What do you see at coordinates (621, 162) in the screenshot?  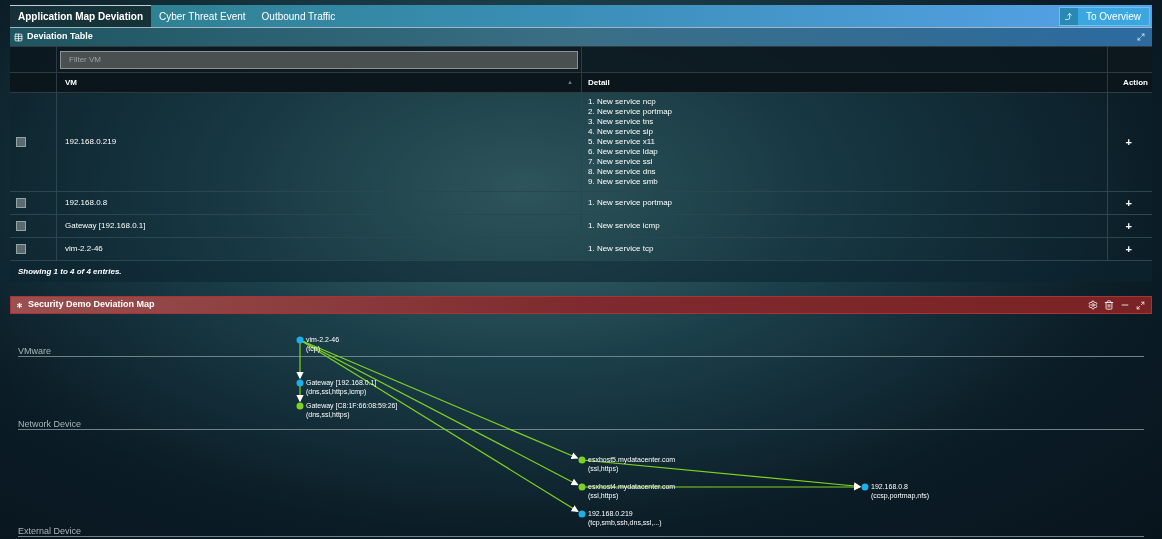 I see `detail-line: 7. New service ssl` at bounding box center [621, 162].